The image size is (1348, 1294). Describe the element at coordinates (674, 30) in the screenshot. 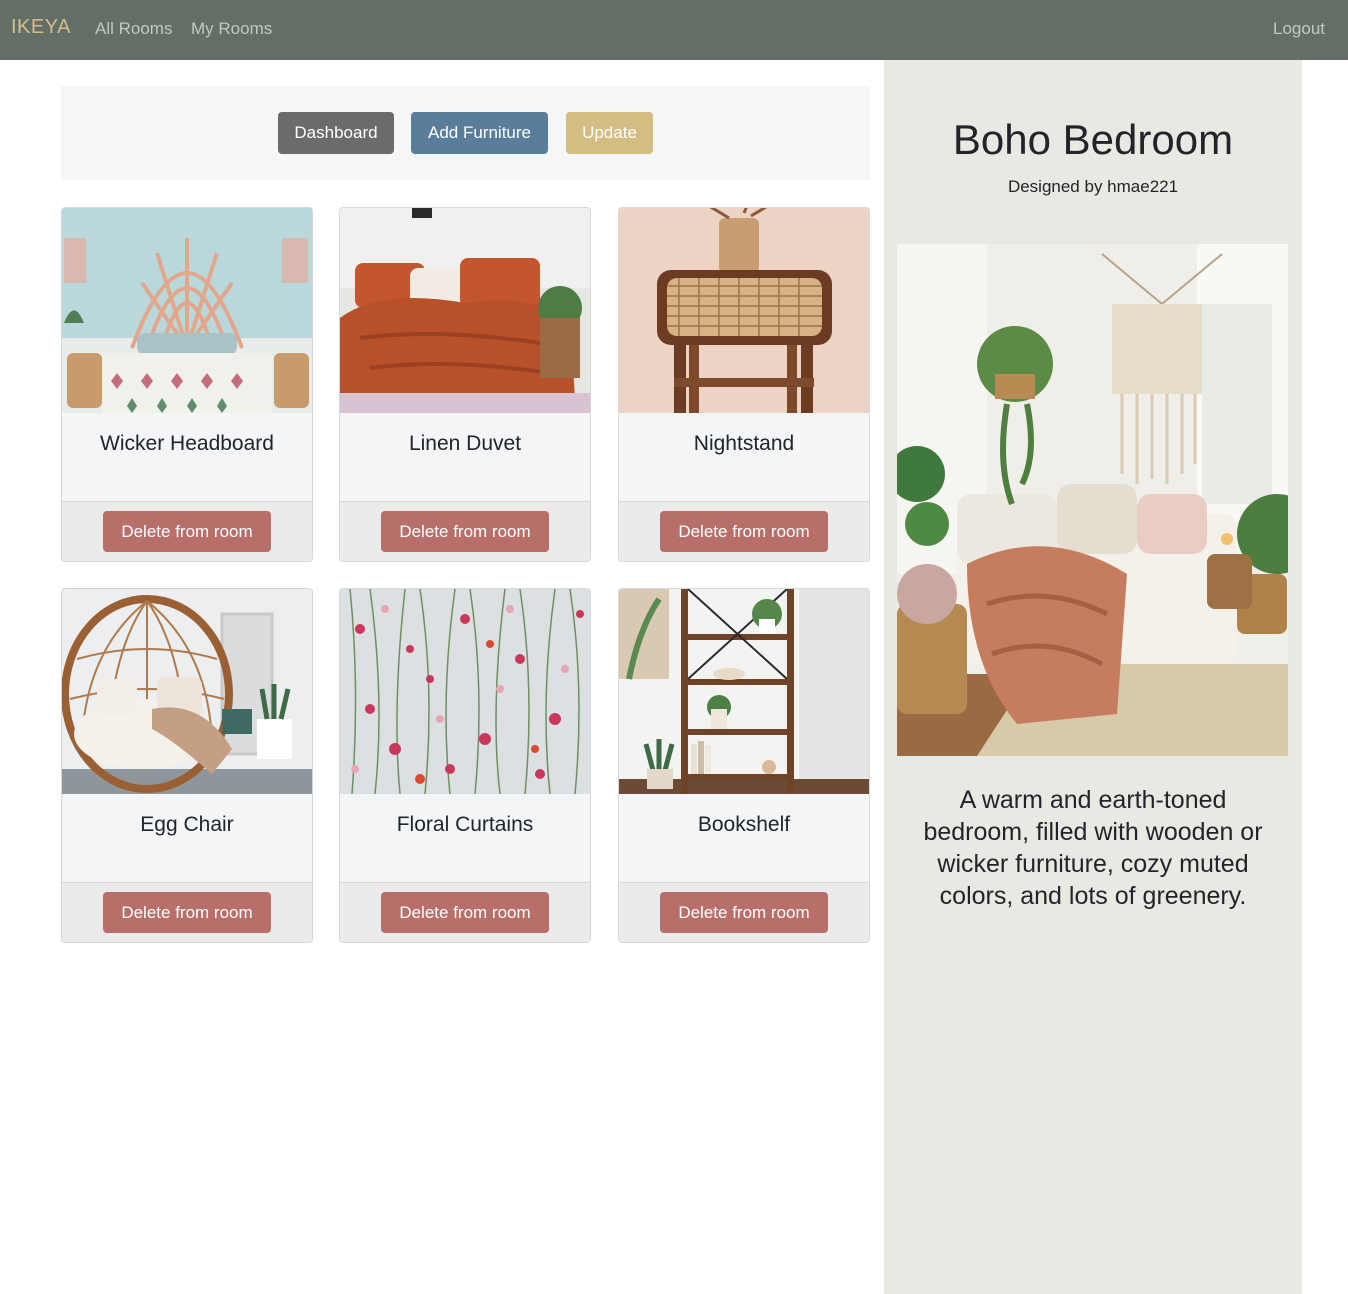

I see `top-navbar: IKEYA All Rooms My Rooms Logout` at that location.